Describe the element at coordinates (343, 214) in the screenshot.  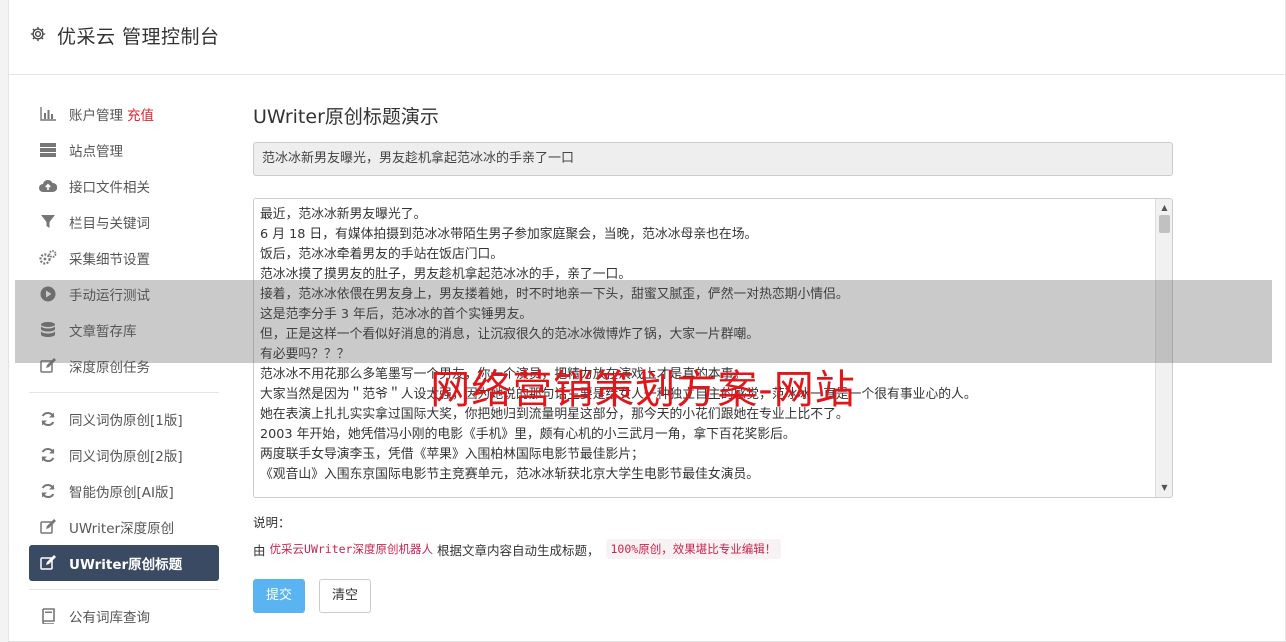
I see `article-line: 最近，范冰冰新男友曝光了。` at that location.